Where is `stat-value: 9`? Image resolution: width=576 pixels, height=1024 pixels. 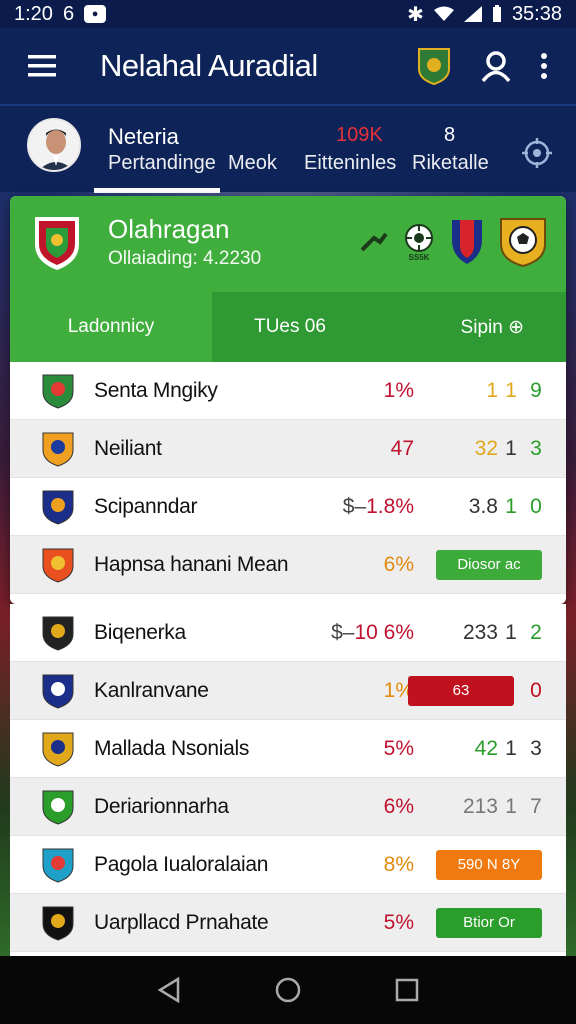 stat-value: 9 is located at coordinates (536, 390).